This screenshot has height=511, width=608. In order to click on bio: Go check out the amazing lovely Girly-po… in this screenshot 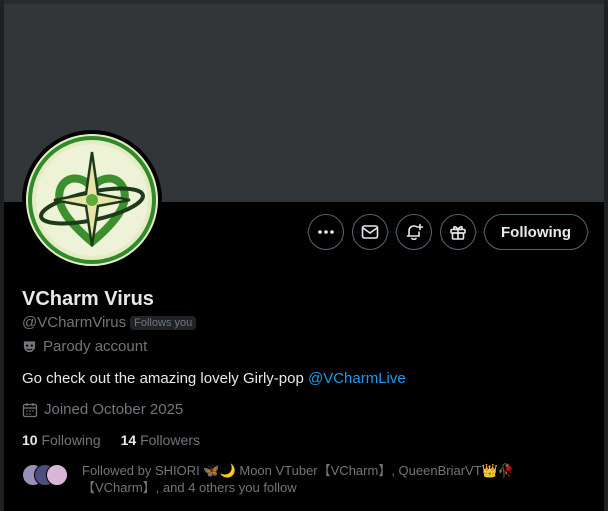, I will do `click(214, 378)`.